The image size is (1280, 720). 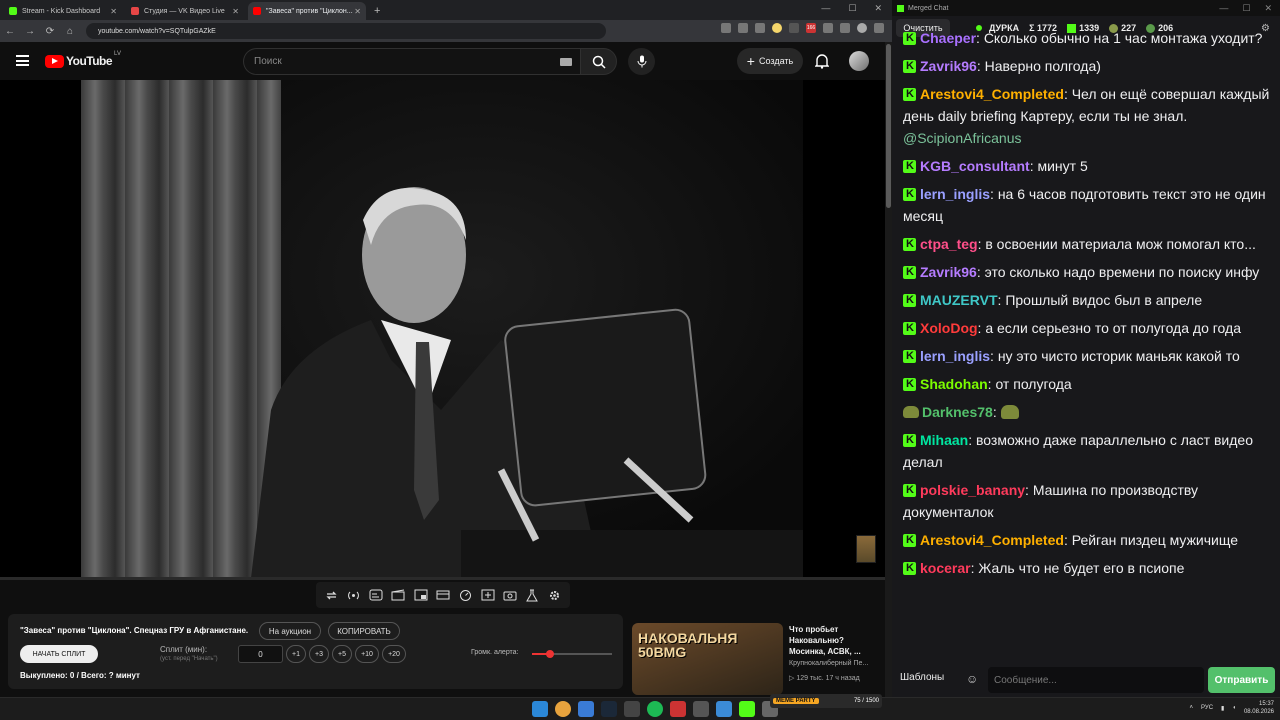 What do you see at coordinates (421, 595) in the screenshot?
I see `pip-icon` at bounding box center [421, 595].